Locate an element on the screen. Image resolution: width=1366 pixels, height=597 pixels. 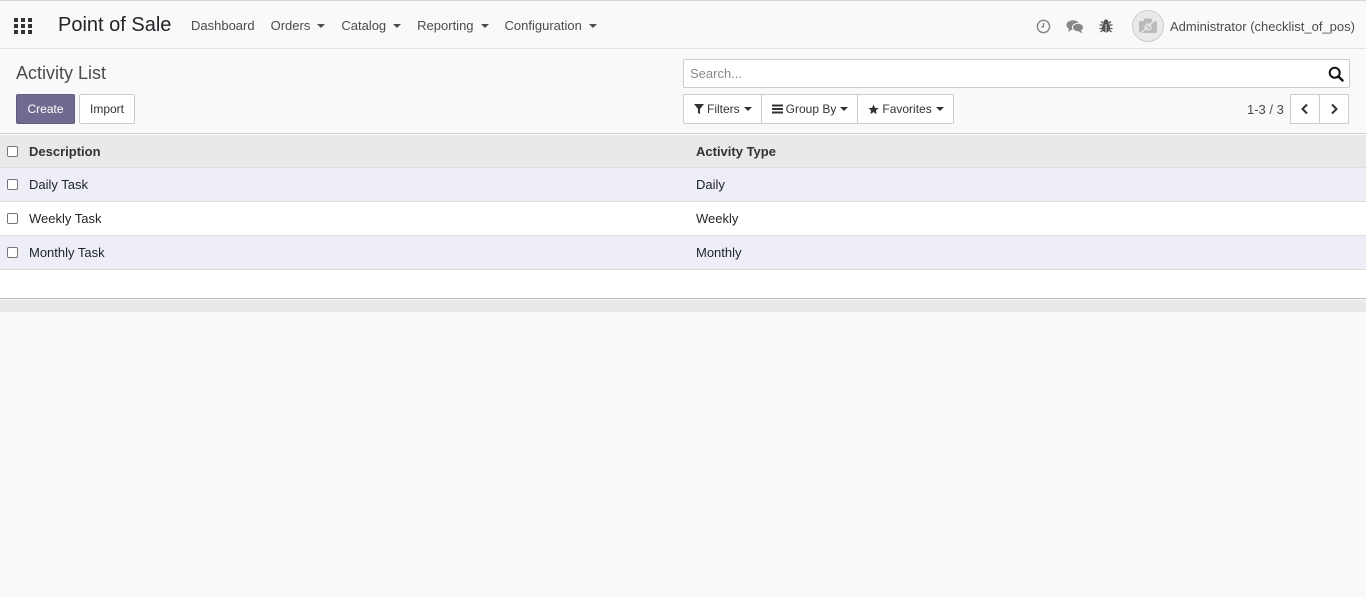
pager-value: 1-3 / 3 is located at coordinates (1265, 109).